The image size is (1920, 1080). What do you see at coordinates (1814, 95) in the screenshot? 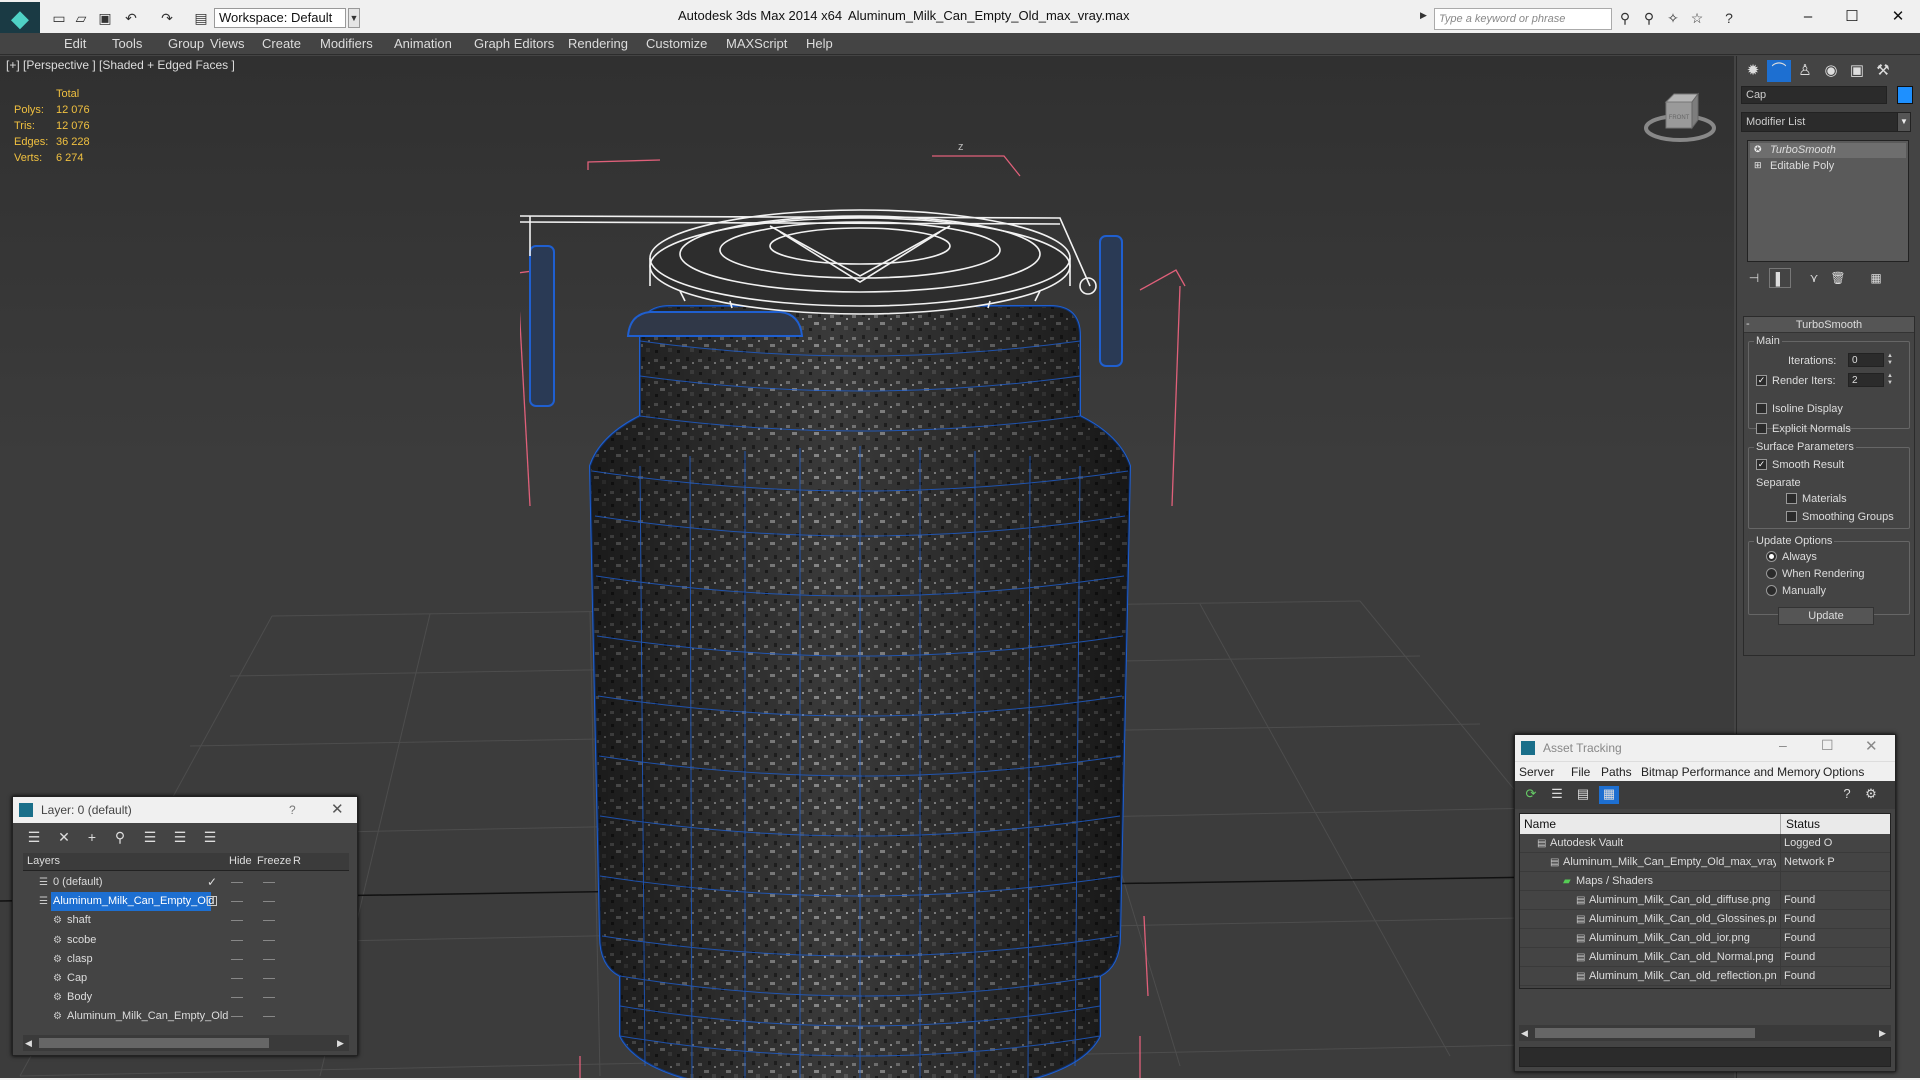
I see `object-name-field: Cap` at bounding box center [1814, 95].